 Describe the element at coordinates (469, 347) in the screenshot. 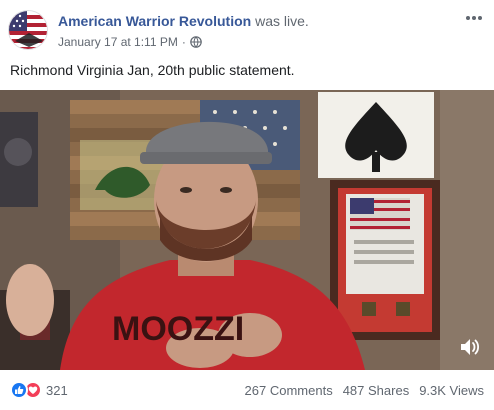

I see `speaker-icon` at that location.